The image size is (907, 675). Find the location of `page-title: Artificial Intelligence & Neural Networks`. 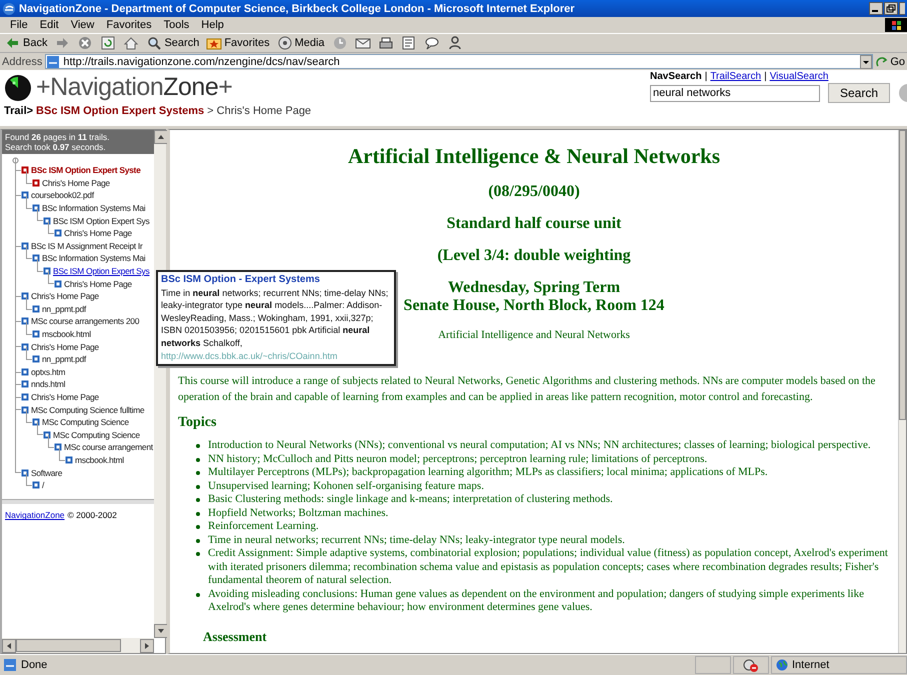

page-title: Artificial Intelligence & Neural Networks is located at coordinates (534, 156).